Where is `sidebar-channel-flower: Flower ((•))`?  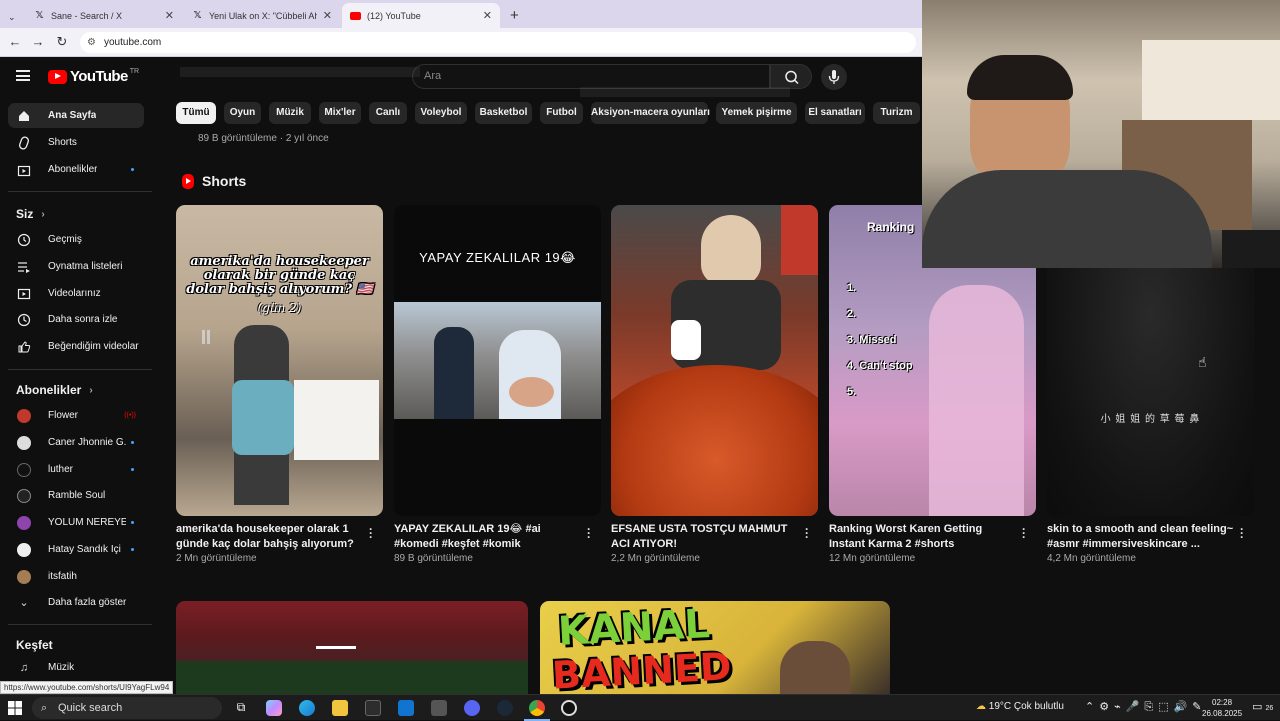 sidebar-channel-flower: Flower ((•)) is located at coordinates (76, 415).